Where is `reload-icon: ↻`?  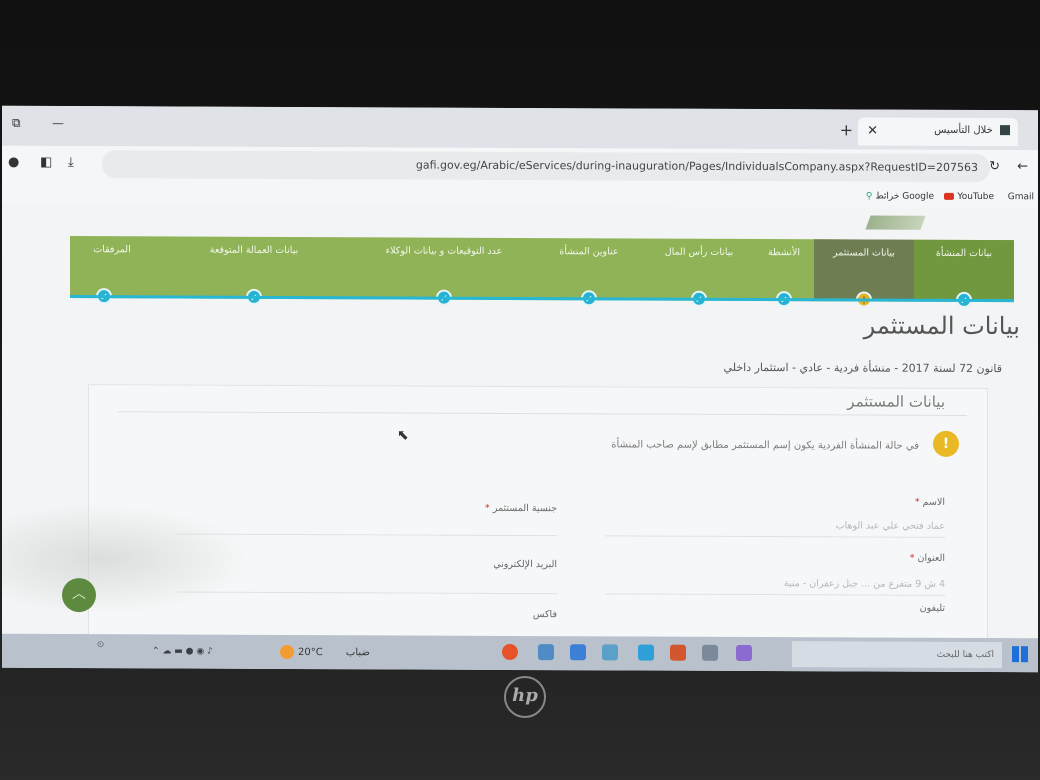
reload-icon: ↻ is located at coordinates (994, 166).